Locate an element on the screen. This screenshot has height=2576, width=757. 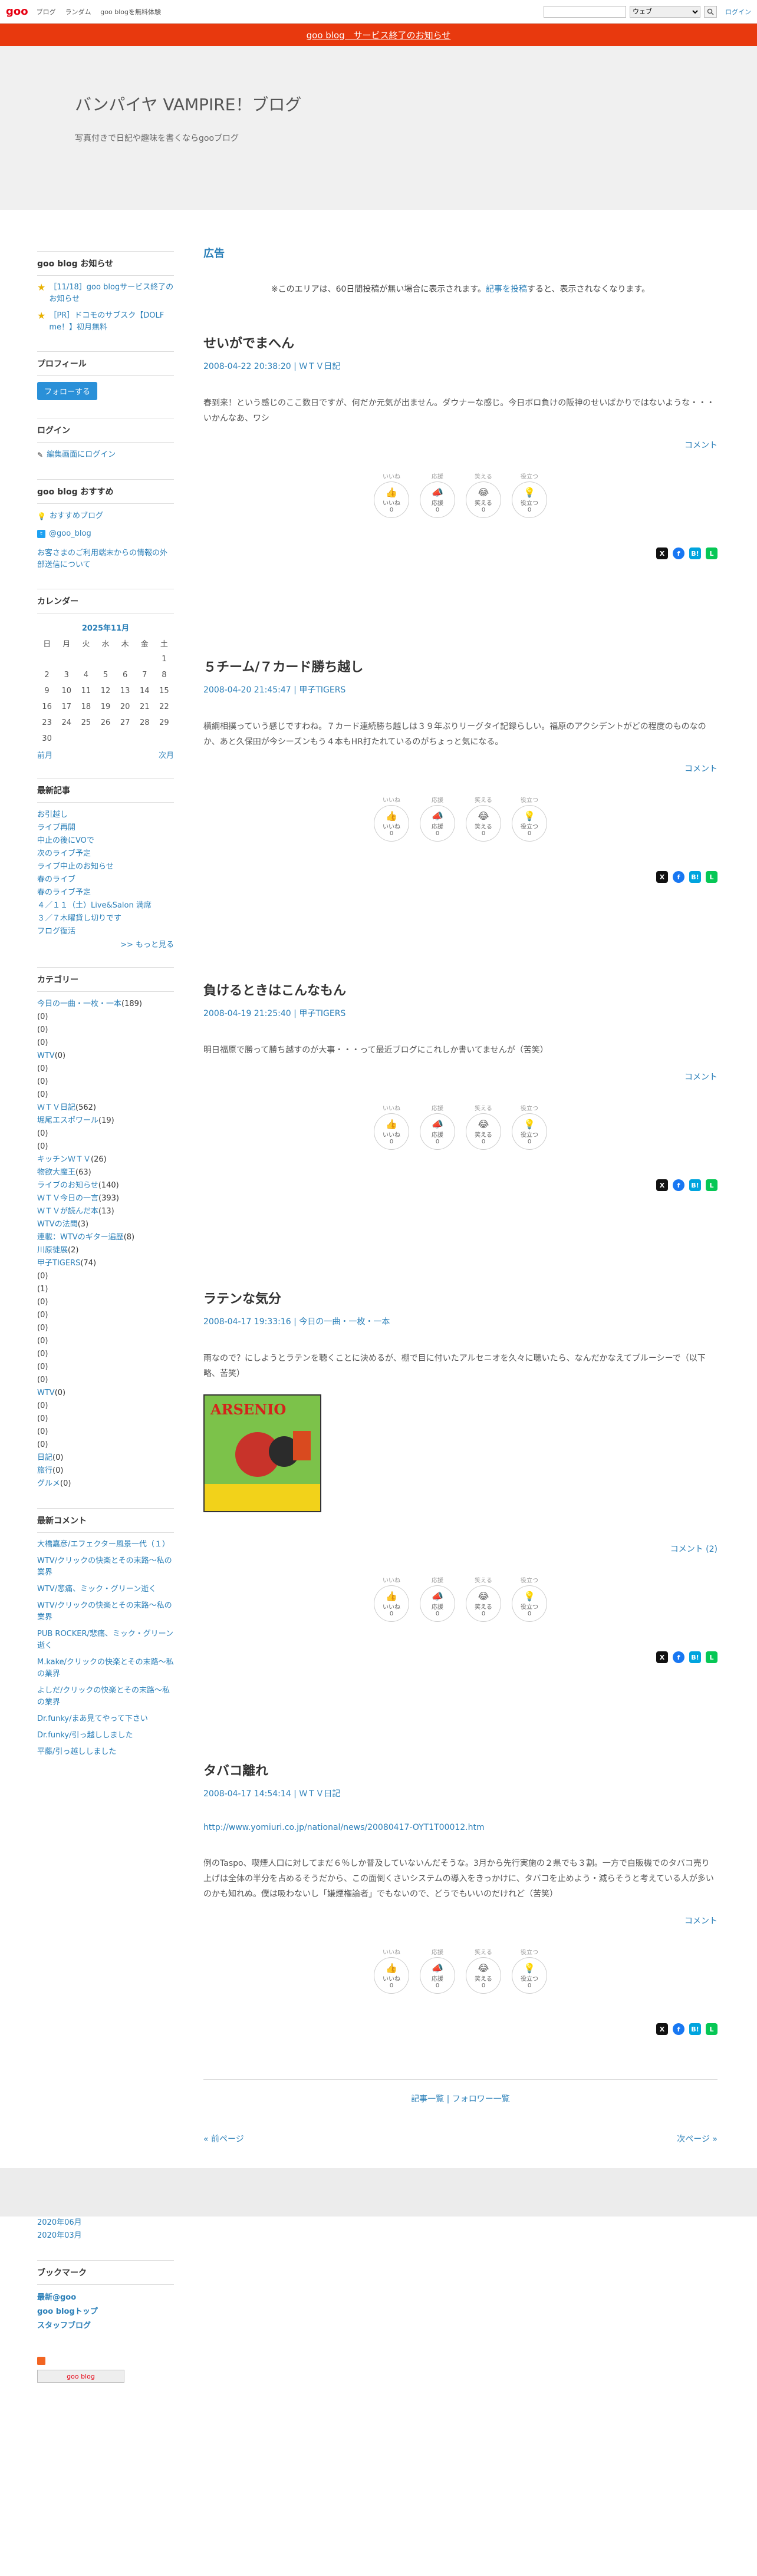
recent-comment-link: 平藤/引っ越ししました is located at coordinates (105, 1752).